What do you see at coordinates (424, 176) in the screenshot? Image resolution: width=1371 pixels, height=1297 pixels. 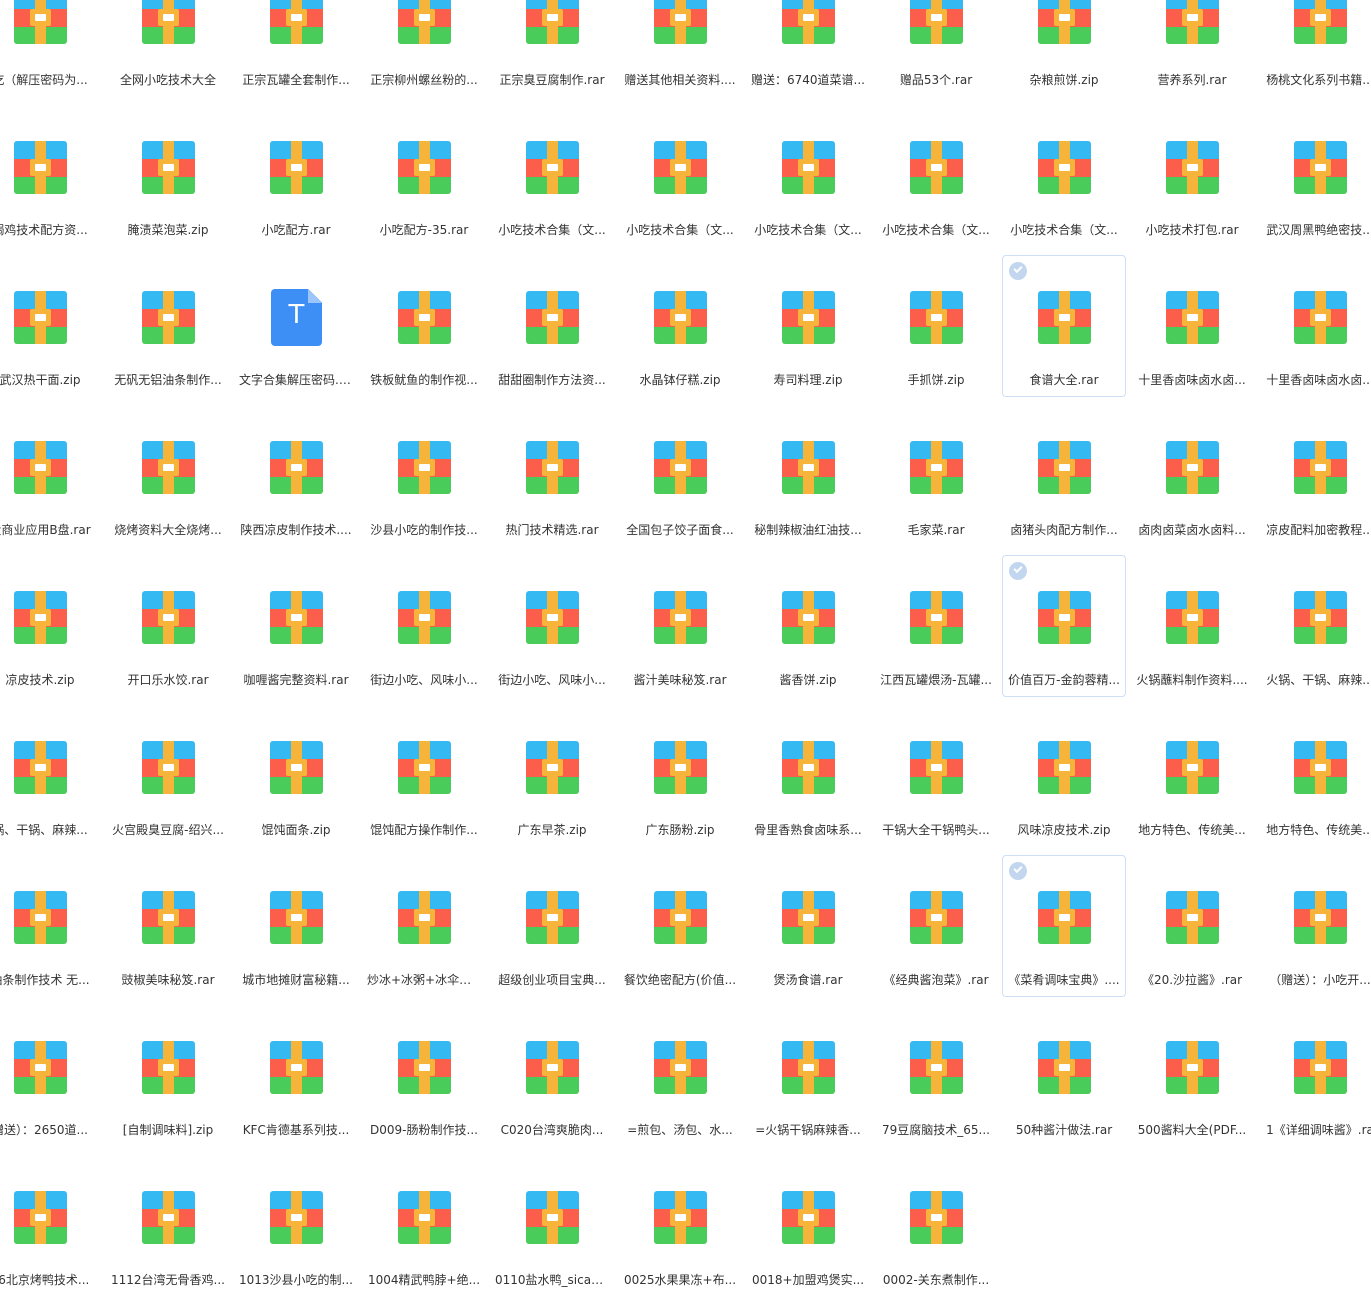 I see `file-item: 小吃配方-35.rar` at bounding box center [424, 176].